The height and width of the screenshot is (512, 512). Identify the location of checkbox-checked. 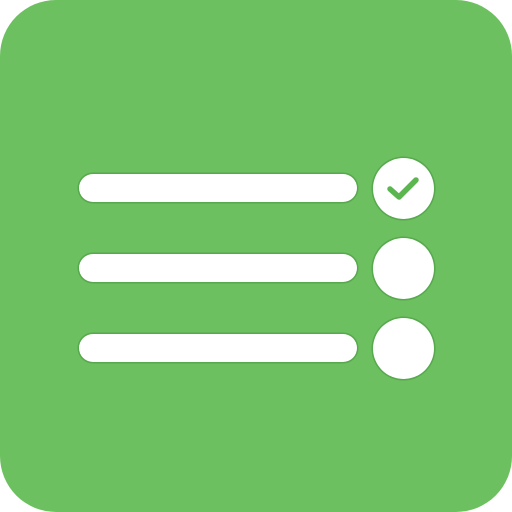
(403, 188).